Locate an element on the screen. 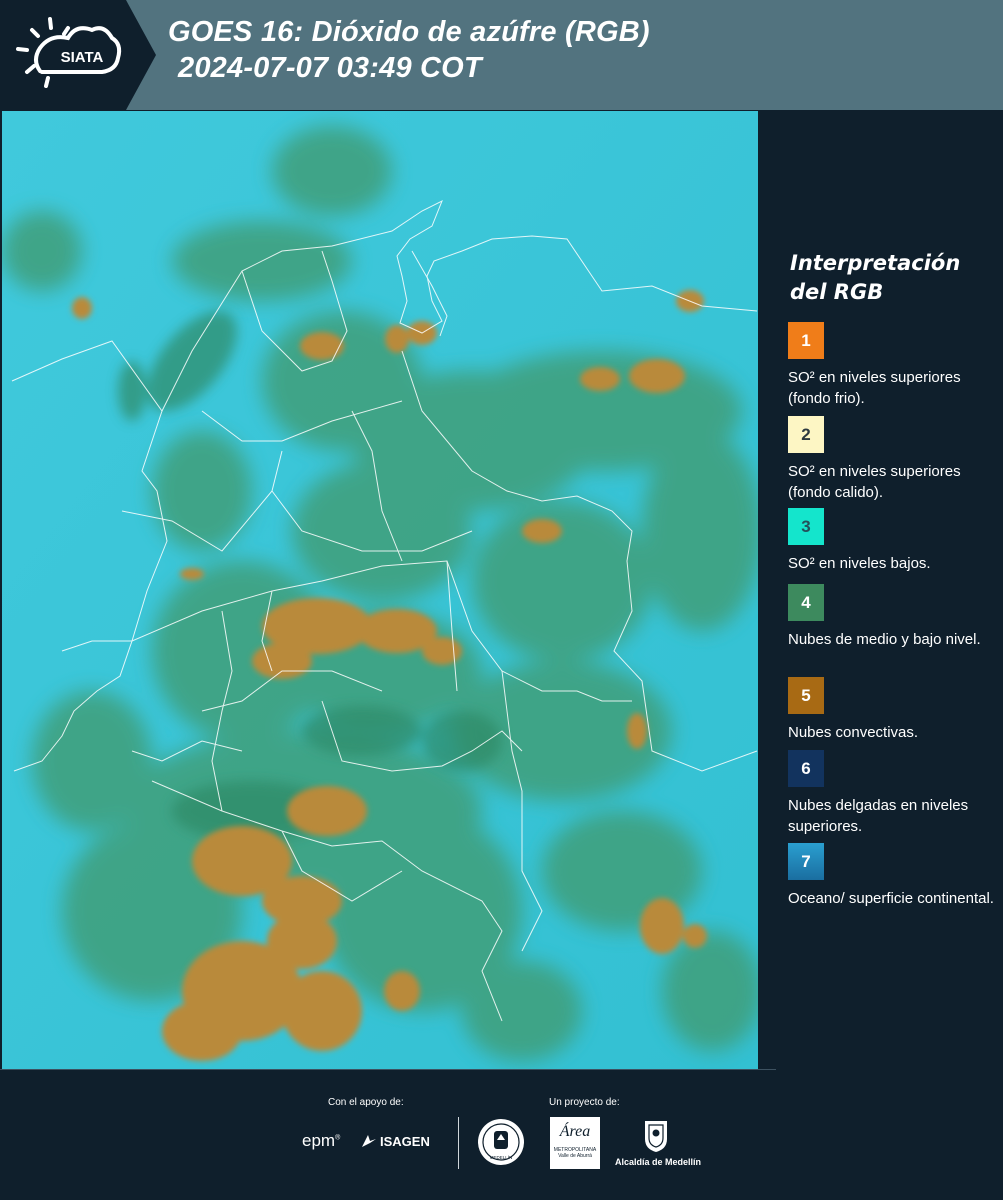 Image resolution: width=1003 pixels, height=1200 pixels. siata-logo: SIATA is located at coordinates (78, 55).